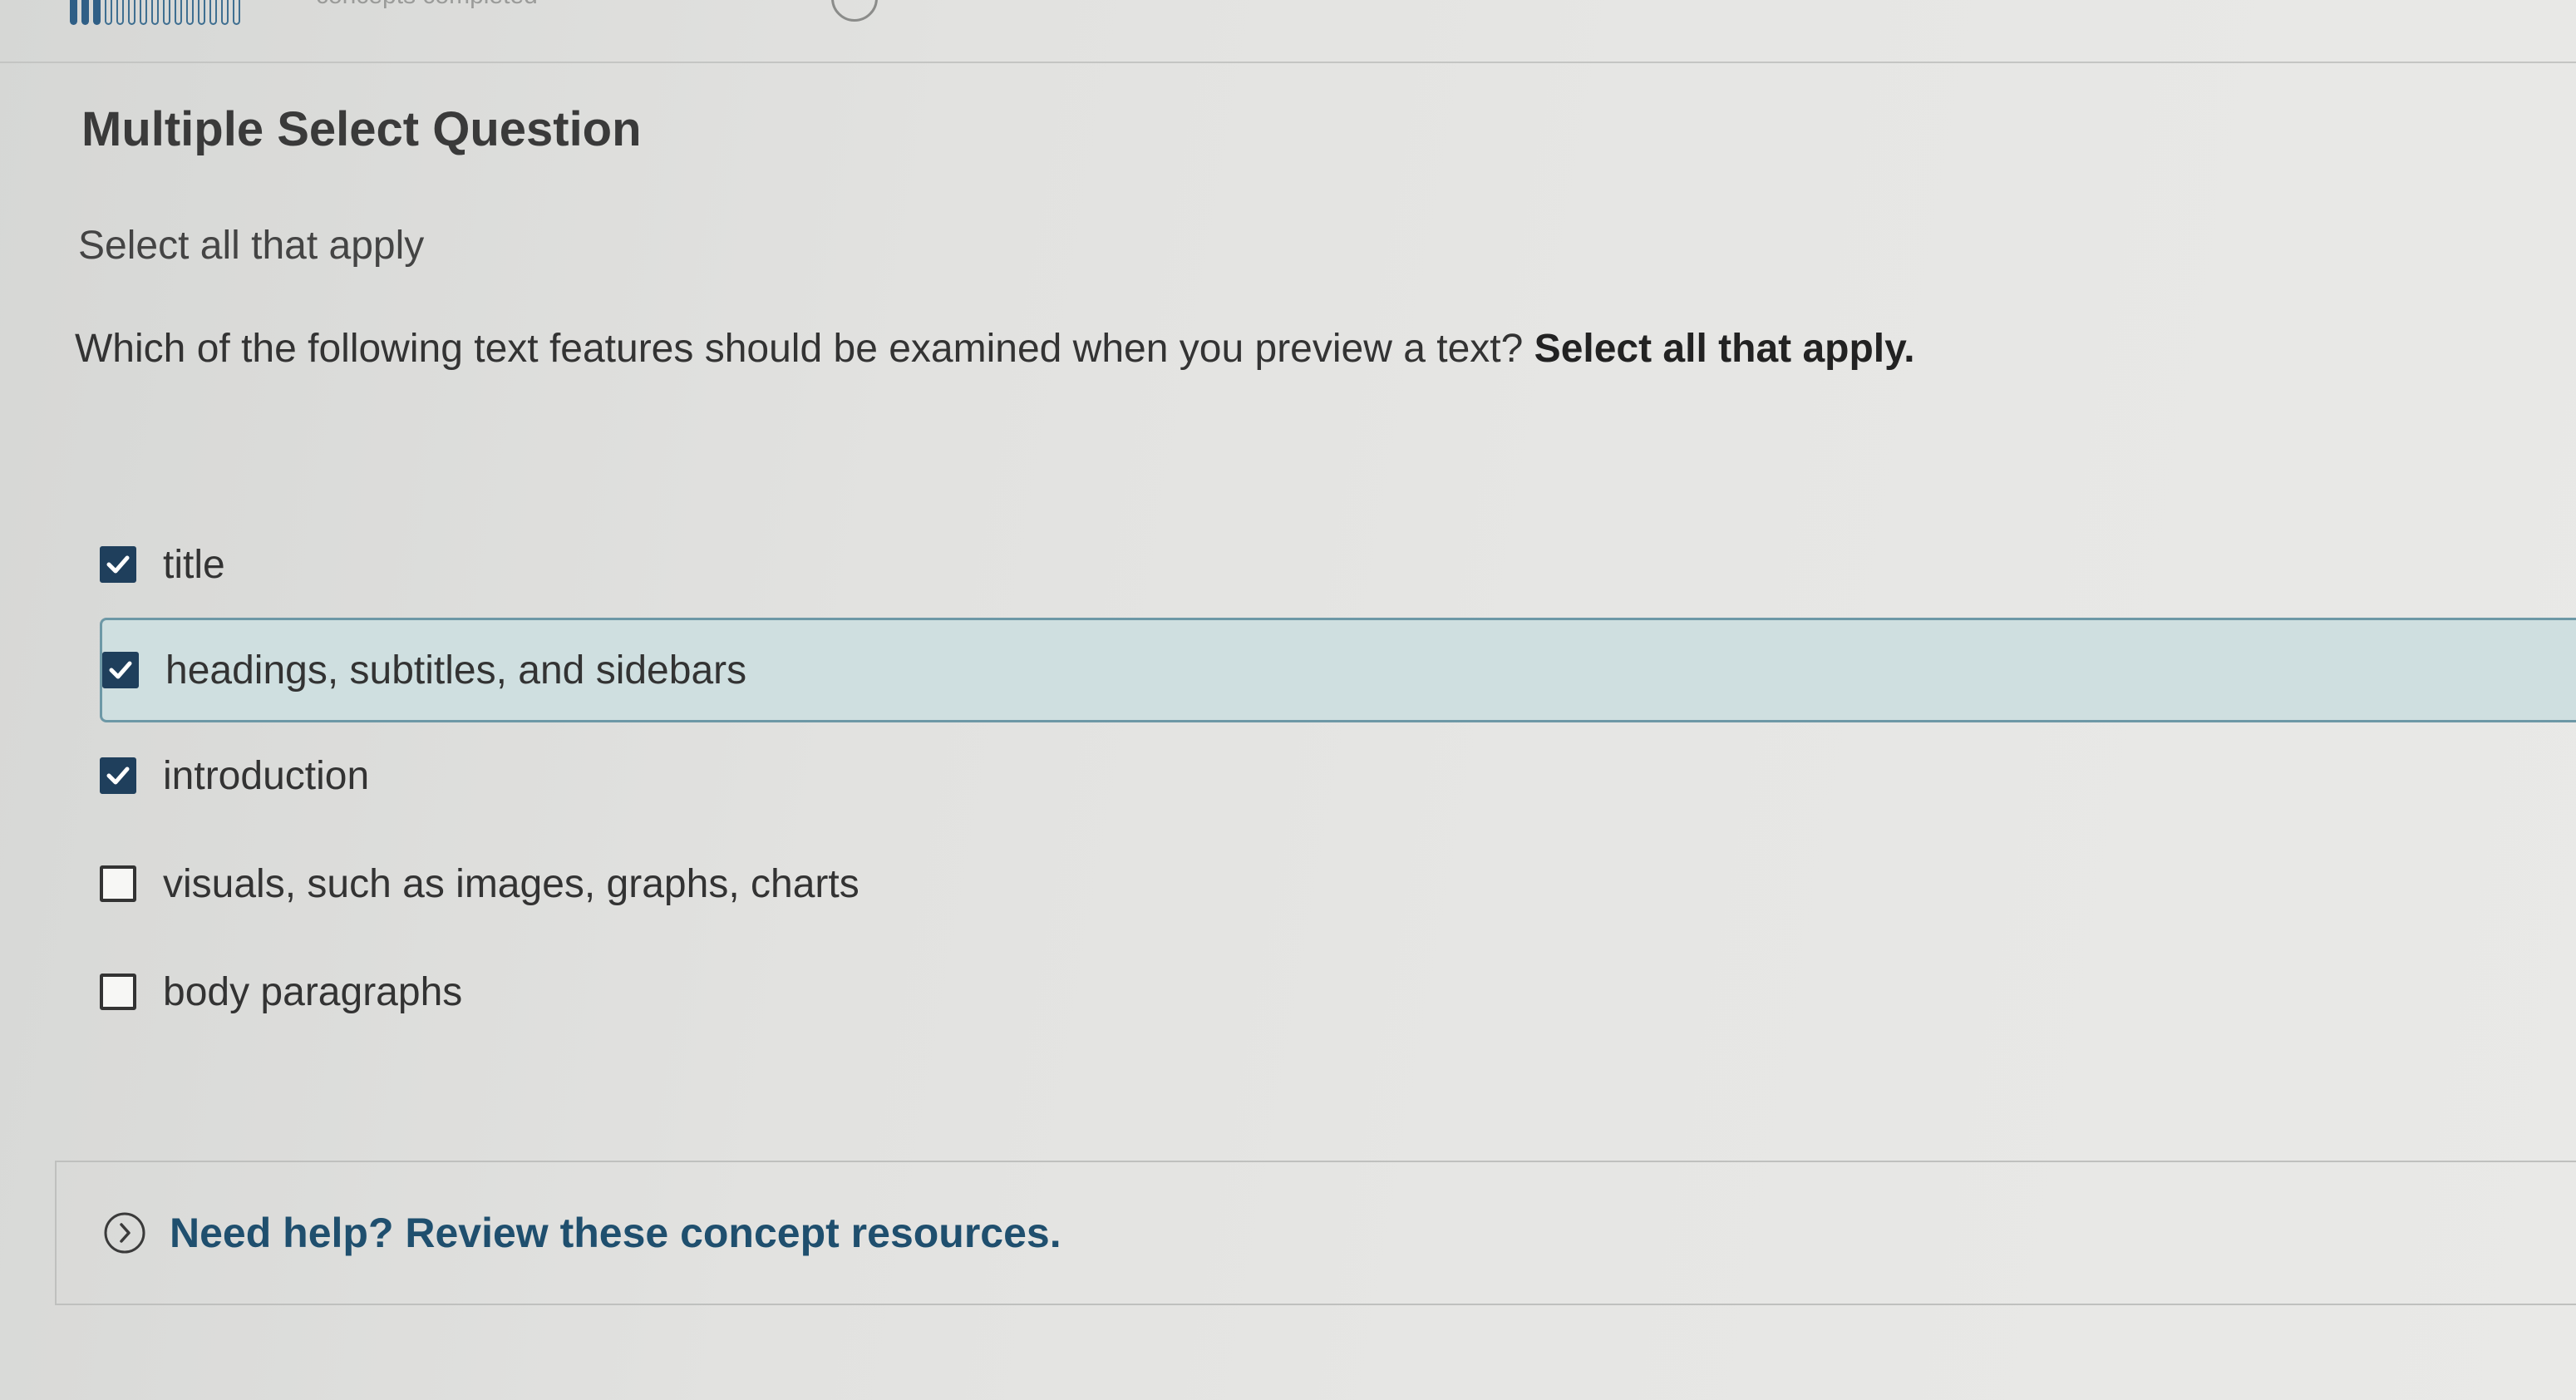 This screenshot has width=2576, height=1400. I want to click on answer-option-label: visuals, such as images, graphs, charts, so click(511, 883).